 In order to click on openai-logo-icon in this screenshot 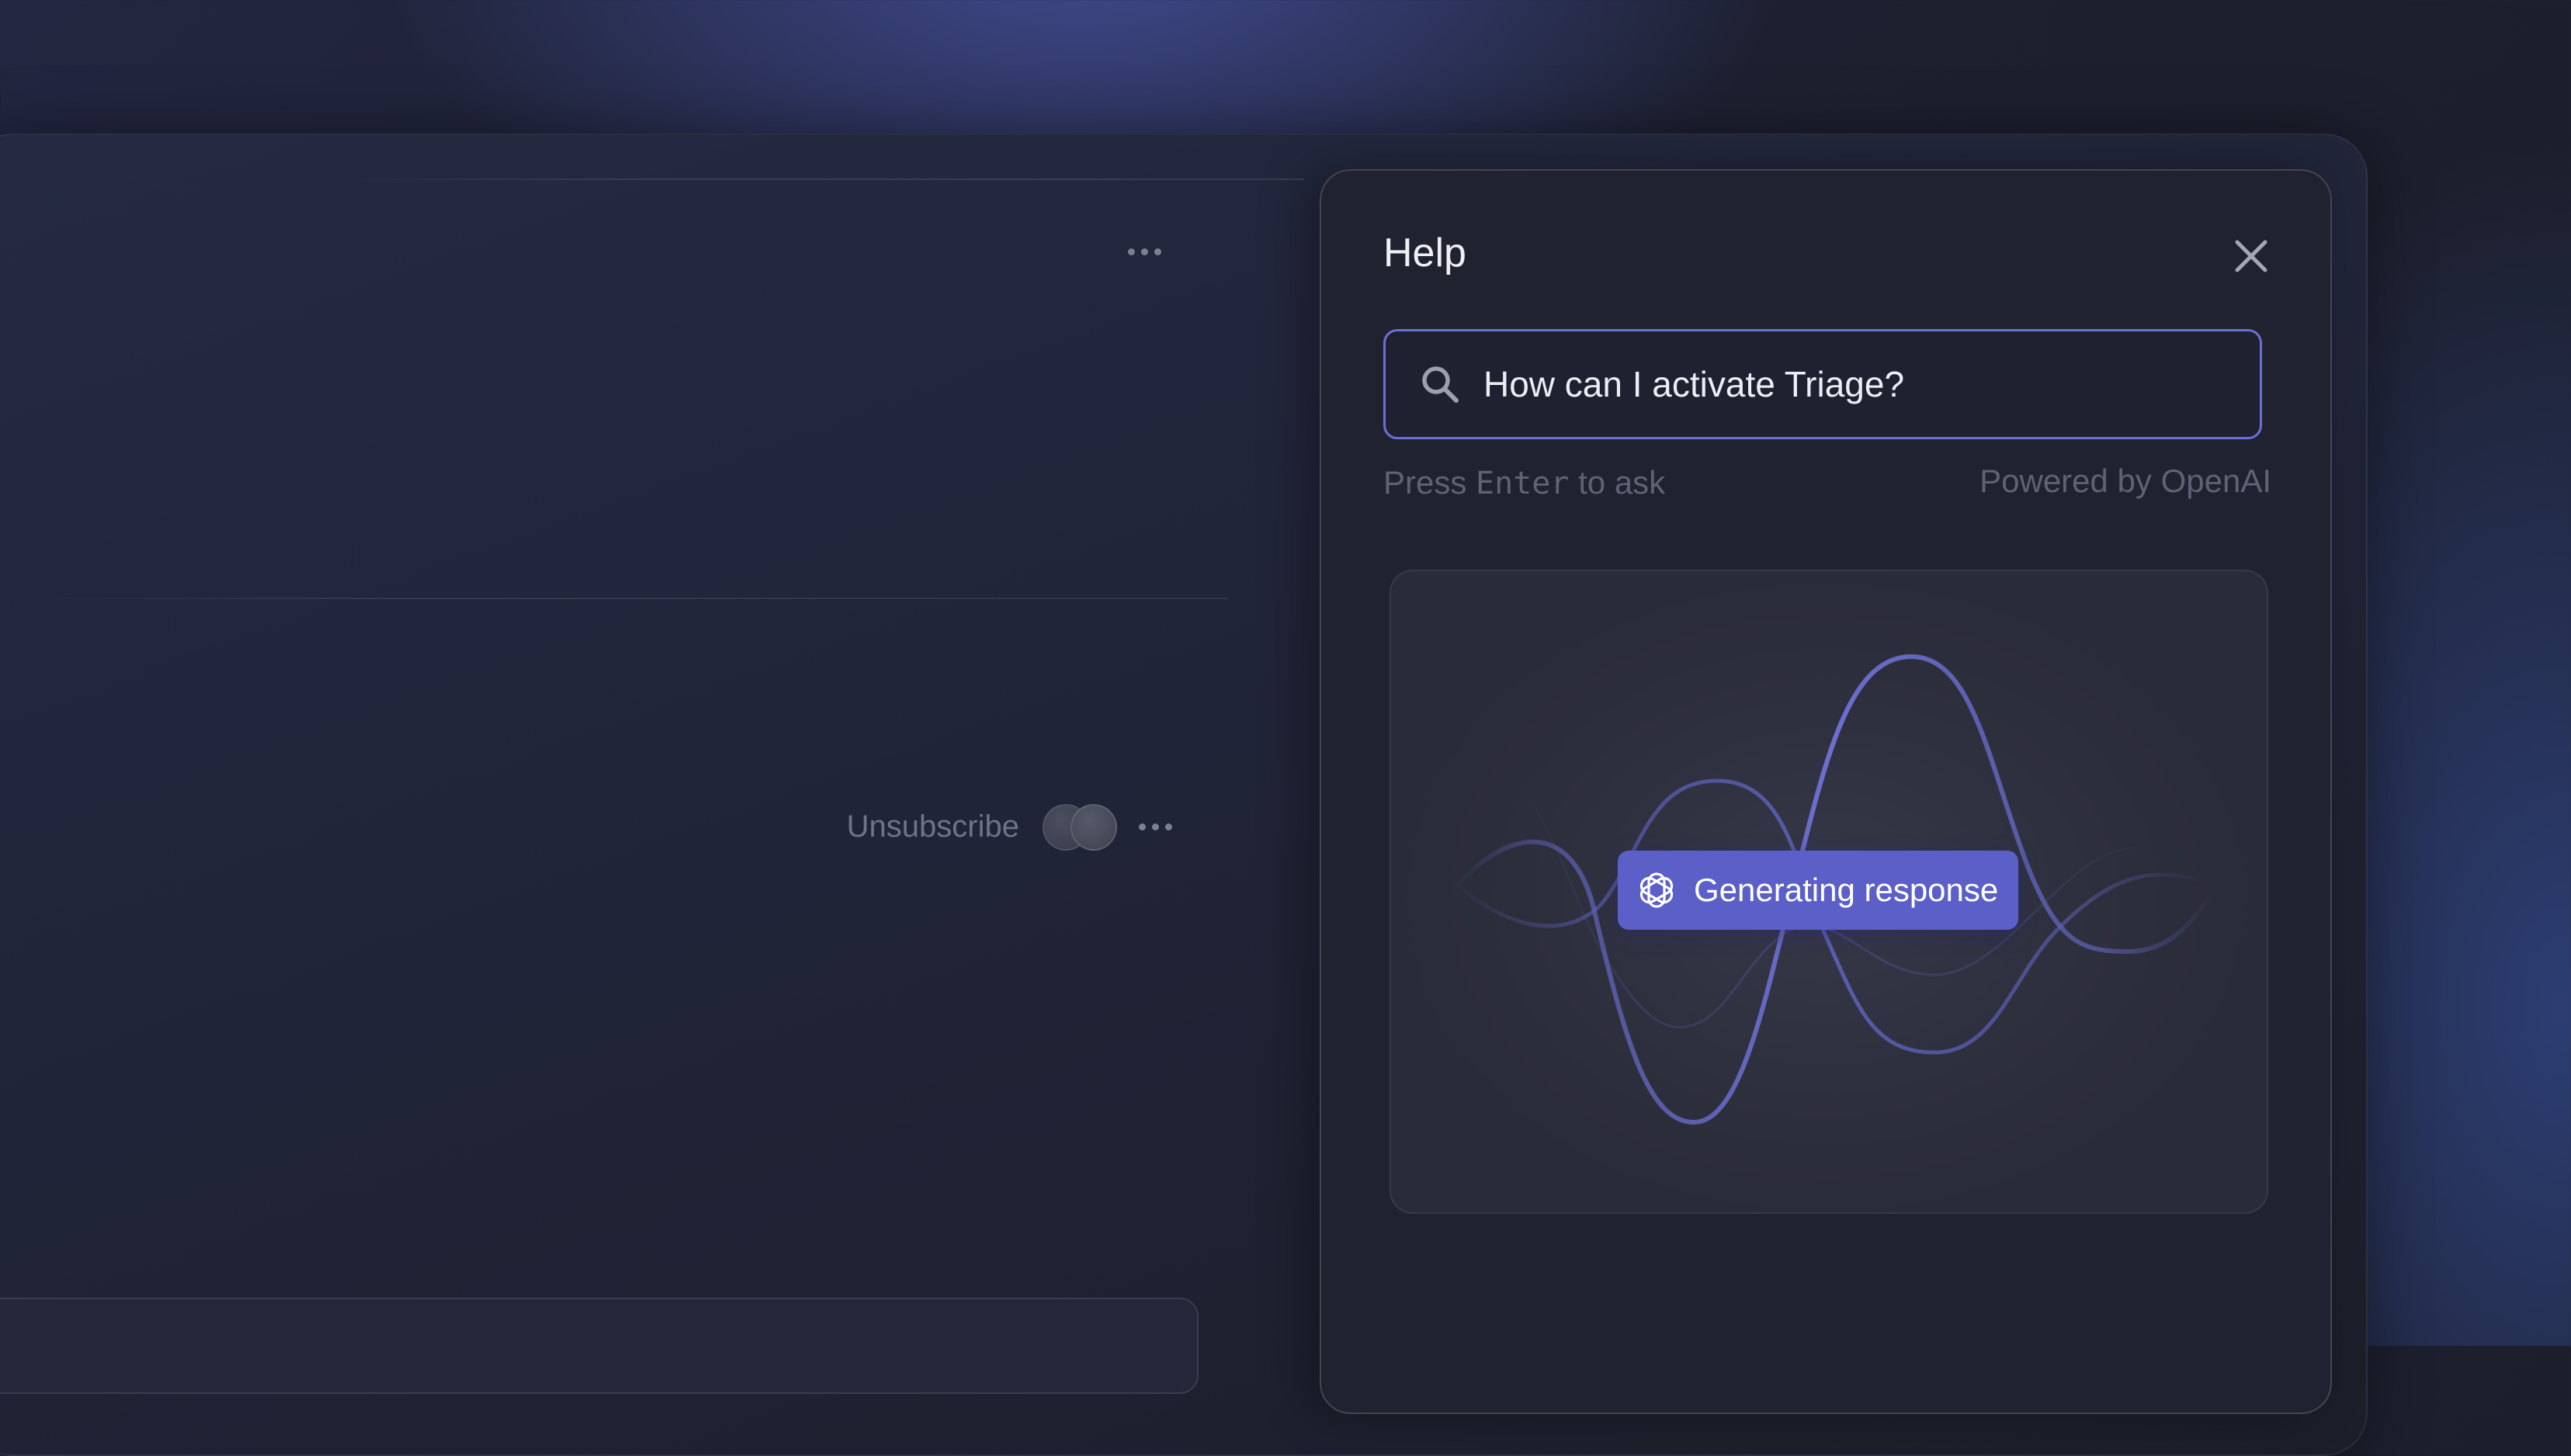, I will do `click(1657, 890)`.